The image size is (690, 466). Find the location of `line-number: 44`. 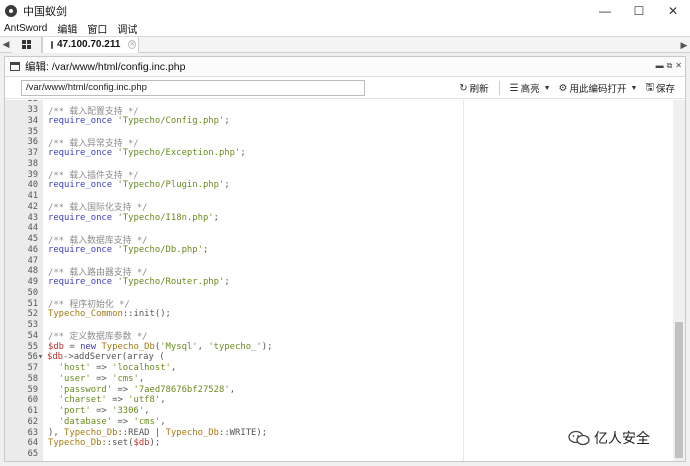

line-number: 44 is located at coordinates (32, 228).